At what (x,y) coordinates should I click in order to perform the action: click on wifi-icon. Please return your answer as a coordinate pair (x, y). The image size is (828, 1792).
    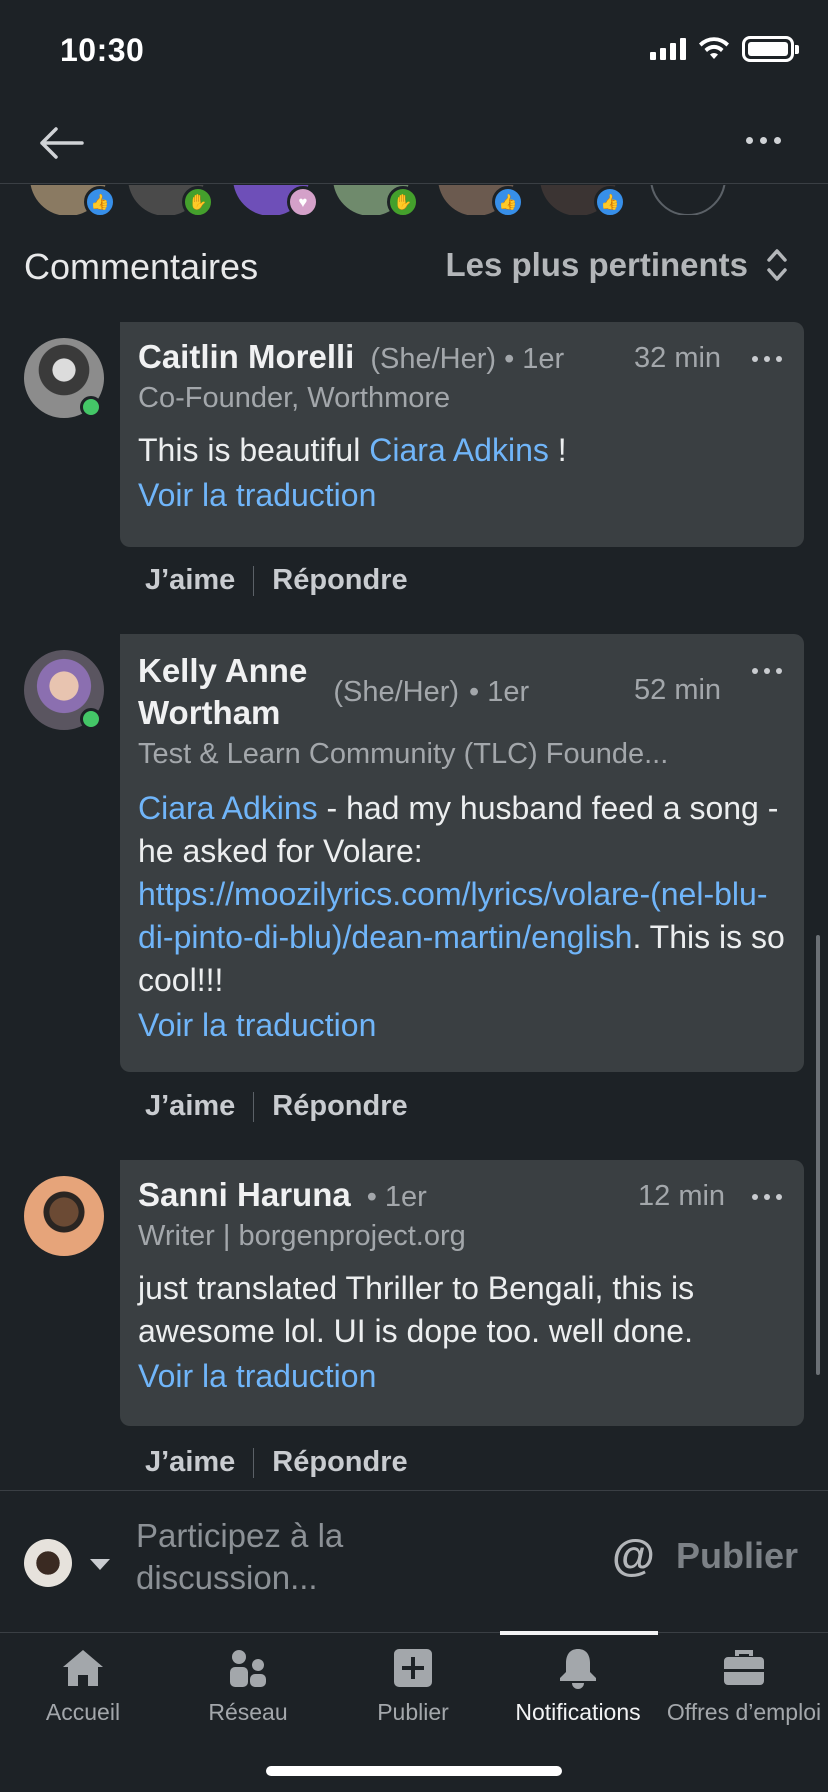
    Looking at the image, I should click on (714, 48).